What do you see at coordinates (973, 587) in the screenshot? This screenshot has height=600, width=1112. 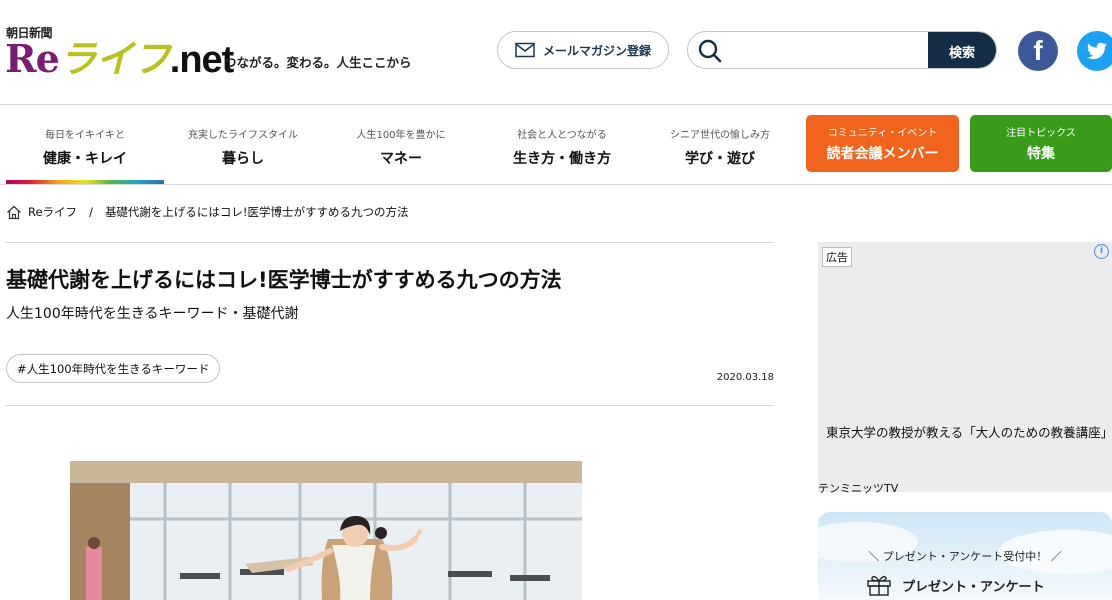 I see `promo-title-label: プレゼント・アンケート` at bounding box center [973, 587].